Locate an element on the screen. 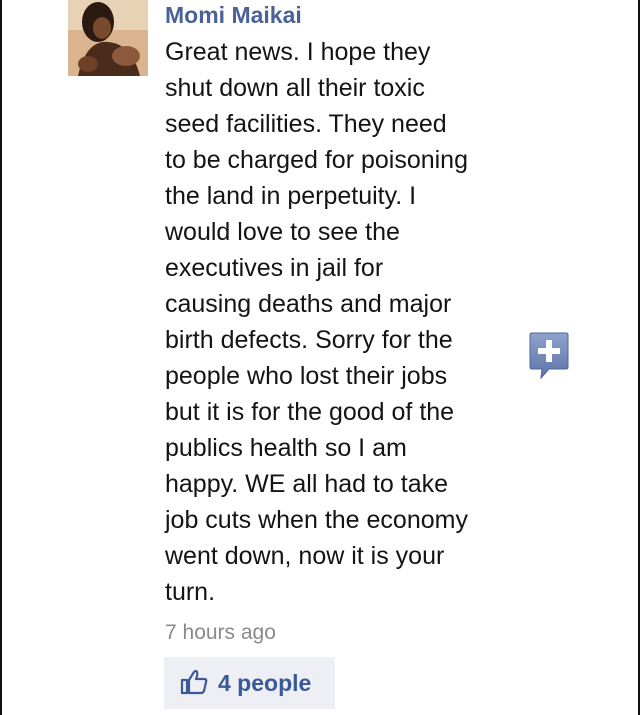  comment-text-line: publics health so I am is located at coordinates (286, 448).